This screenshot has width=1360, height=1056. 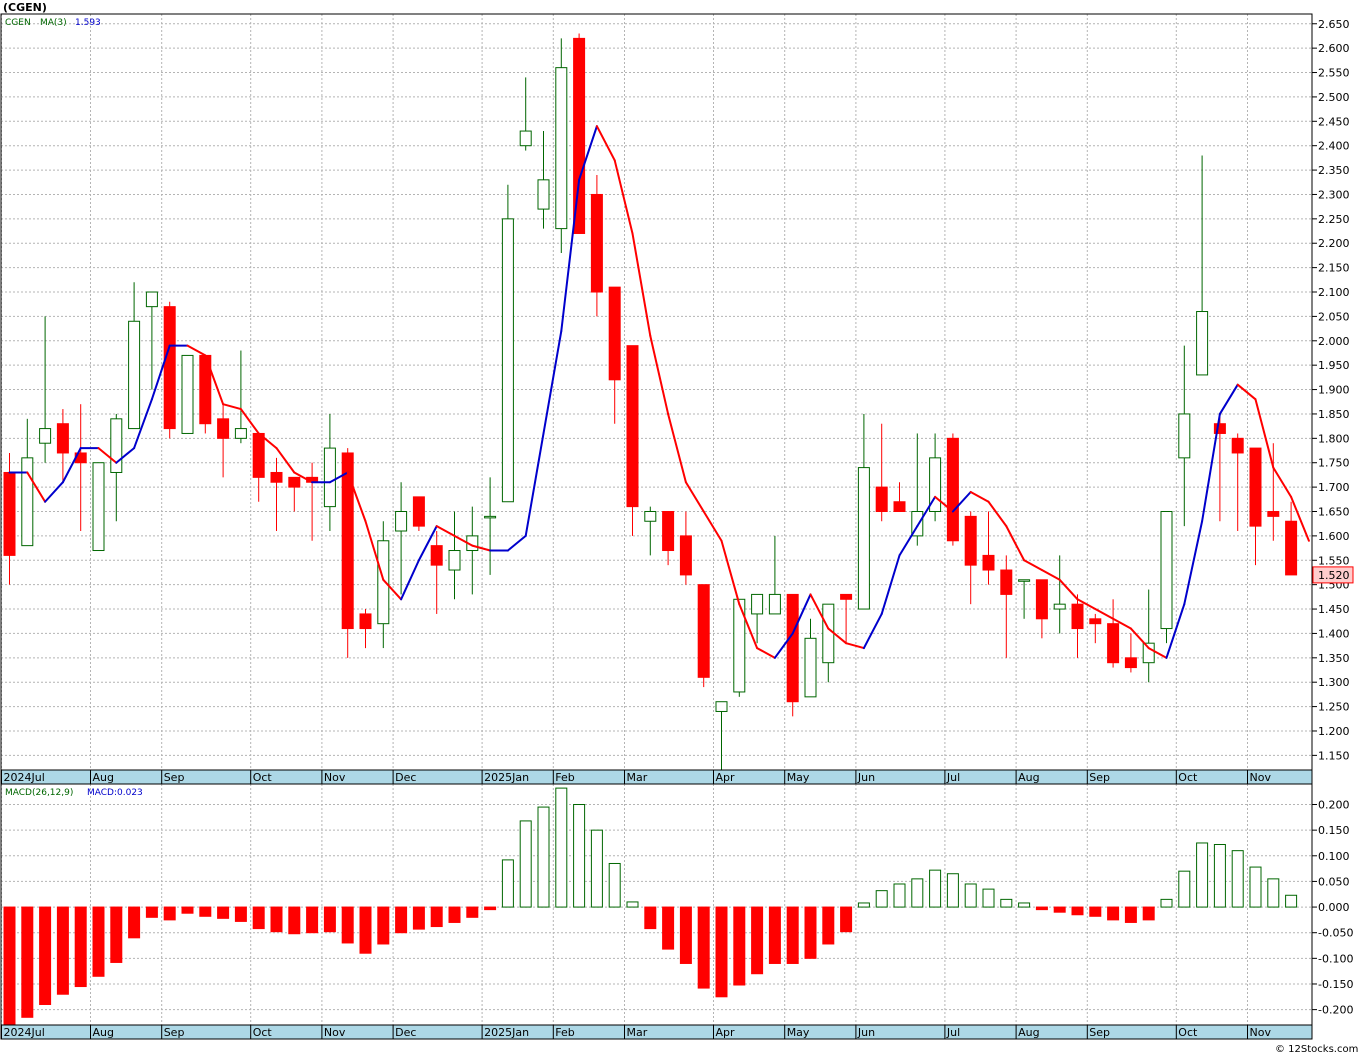 I want to click on price-y-tick-label: 2.350, so click(x=1334, y=170).